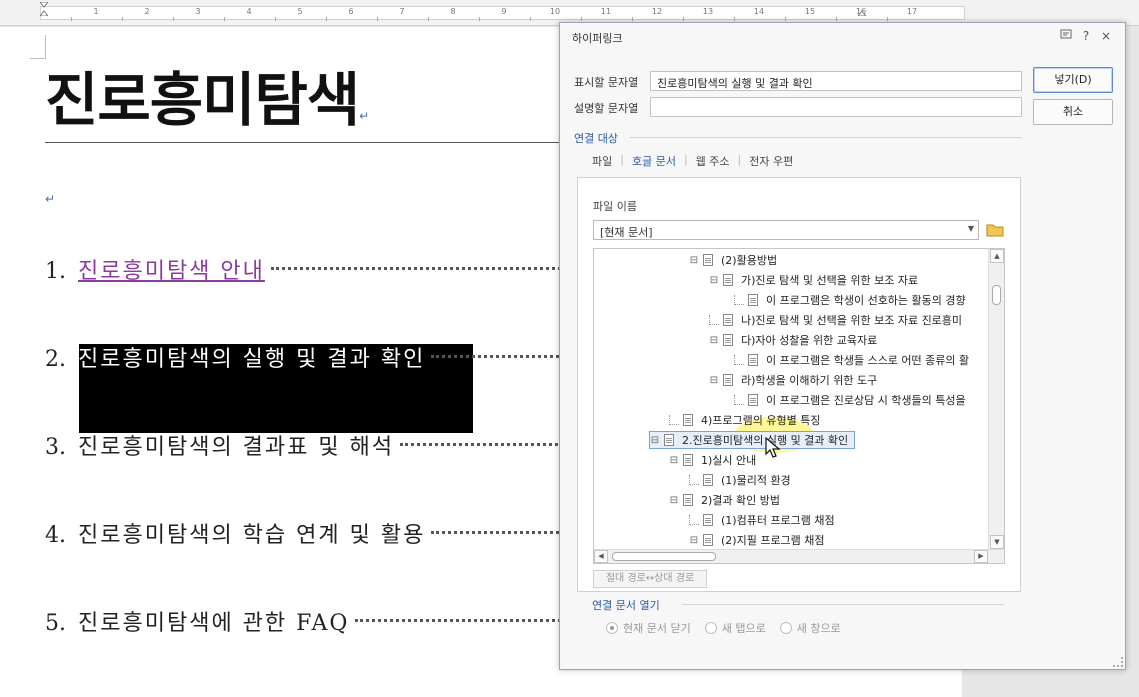 The width and height of the screenshot is (1139, 697). What do you see at coordinates (836, 81) in the screenshot?
I see `display-text-input: 진로흥미탐색의 실행 및 결과 확인` at bounding box center [836, 81].